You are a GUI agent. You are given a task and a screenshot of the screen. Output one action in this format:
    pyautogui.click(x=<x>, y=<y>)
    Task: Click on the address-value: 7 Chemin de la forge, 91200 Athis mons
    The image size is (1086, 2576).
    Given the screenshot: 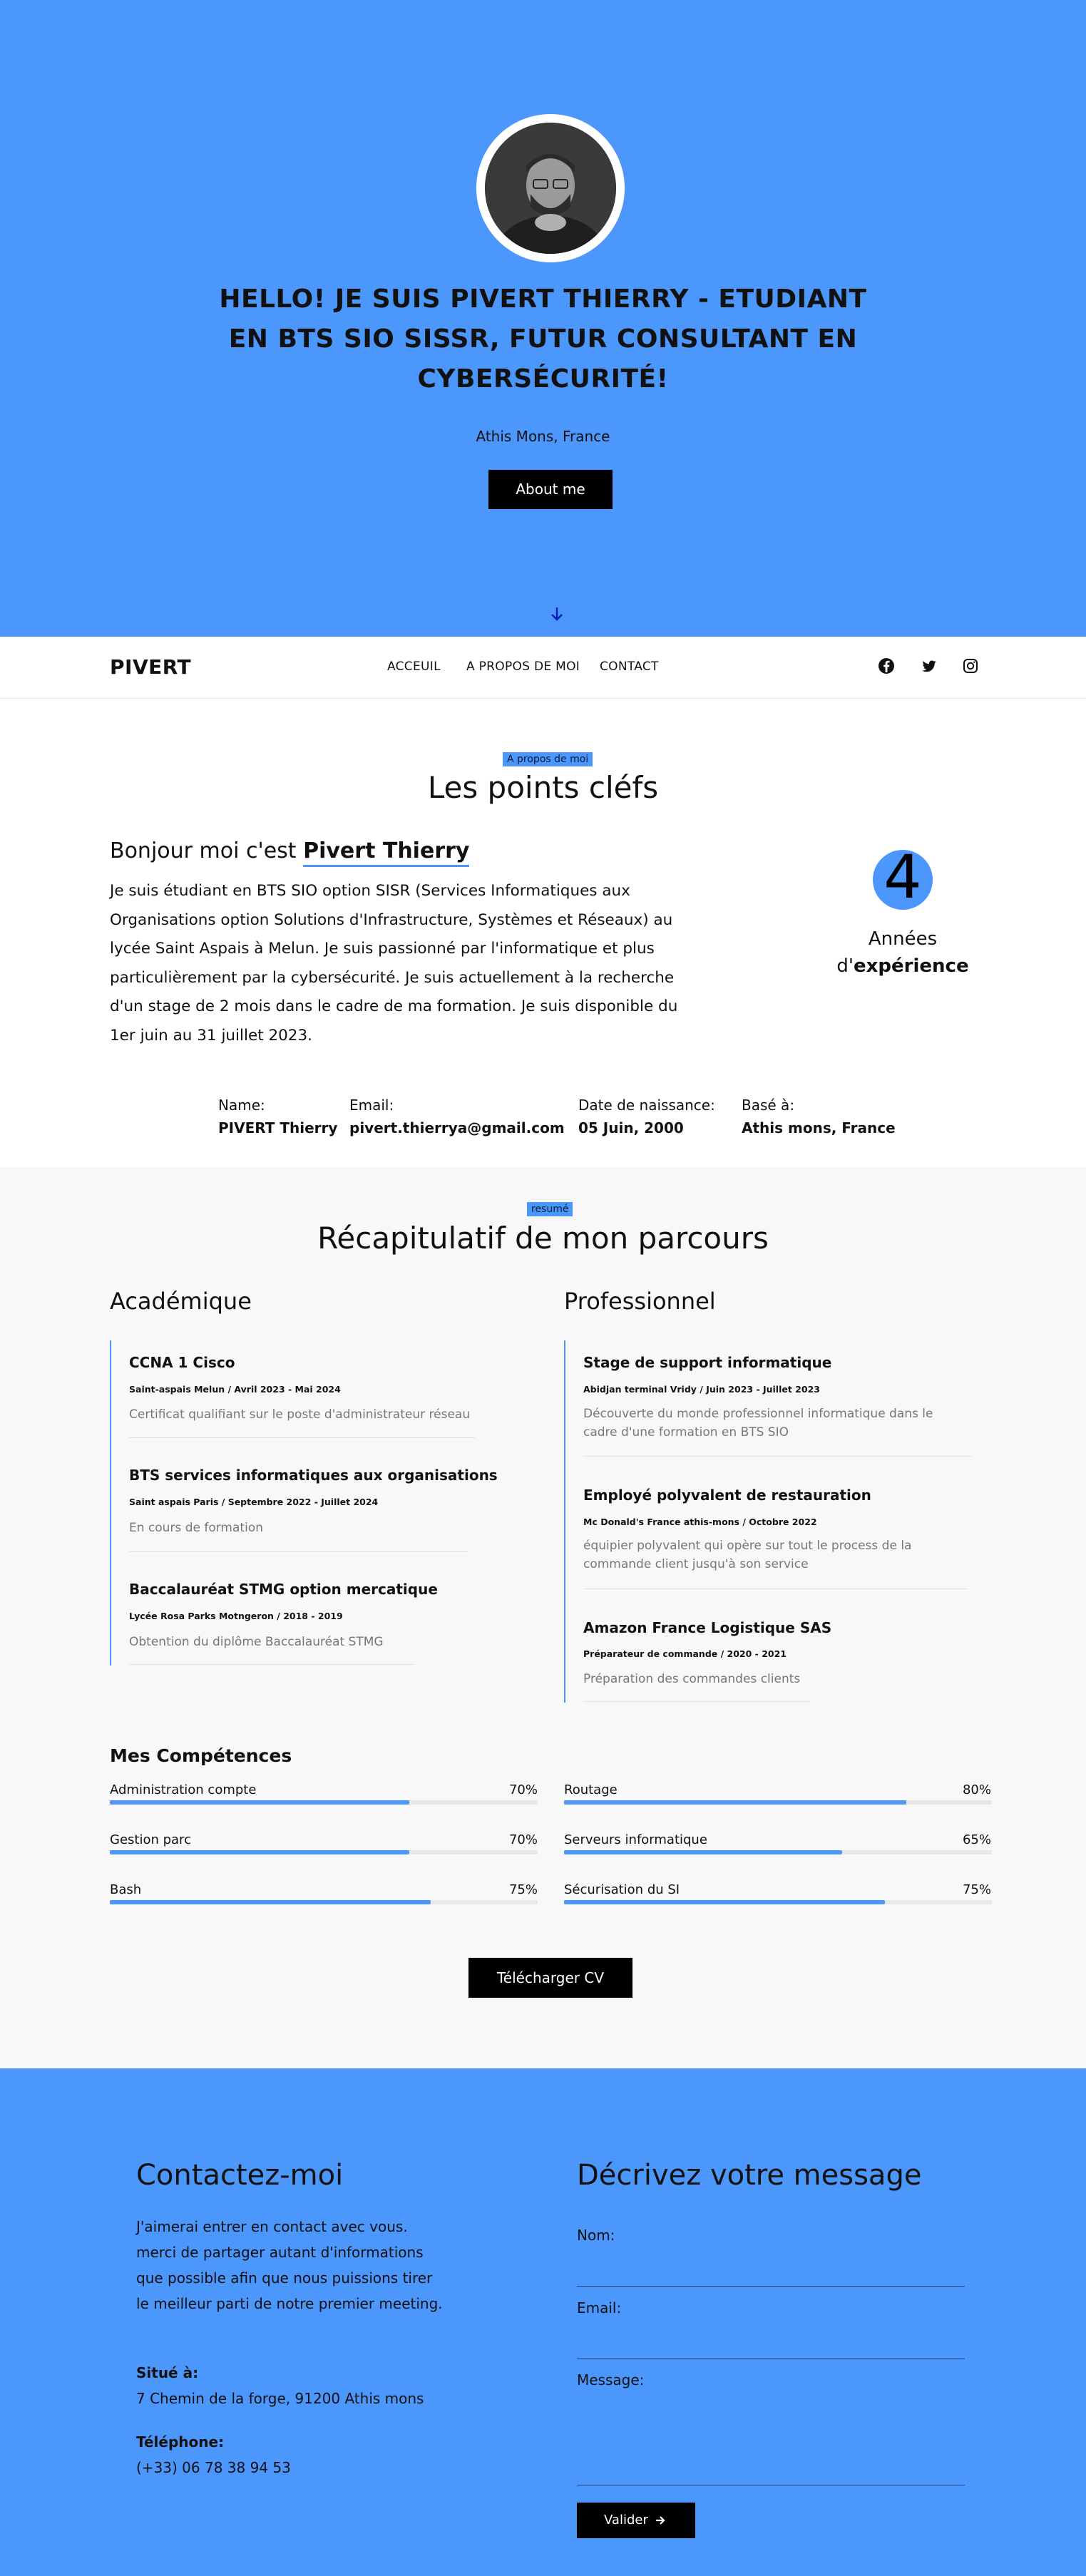 What is the action you would take?
    pyautogui.click(x=280, y=2398)
    